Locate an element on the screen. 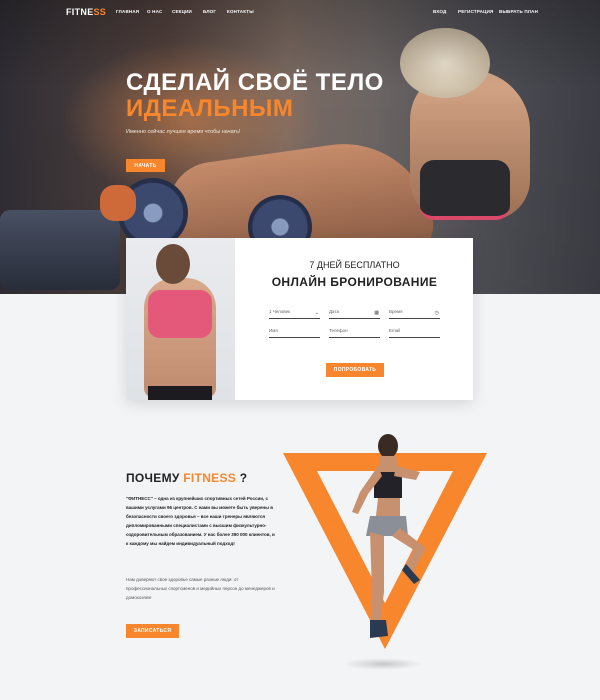 Image resolution: width=600 pixels, height=700 pixels. people-select-value: 1 Человек is located at coordinates (280, 311).